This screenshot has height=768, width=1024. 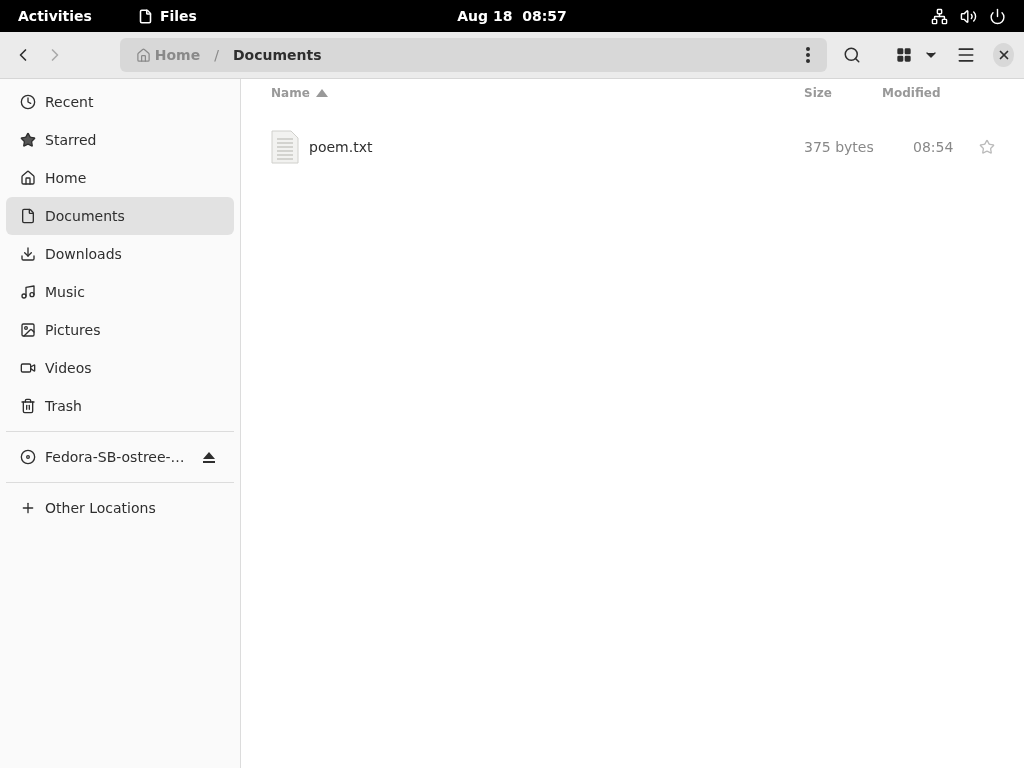 What do you see at coordinates (84, 254) in the screenshot?
I see `sidebar-item-label: Downloads` at bounding box center [84, 254].